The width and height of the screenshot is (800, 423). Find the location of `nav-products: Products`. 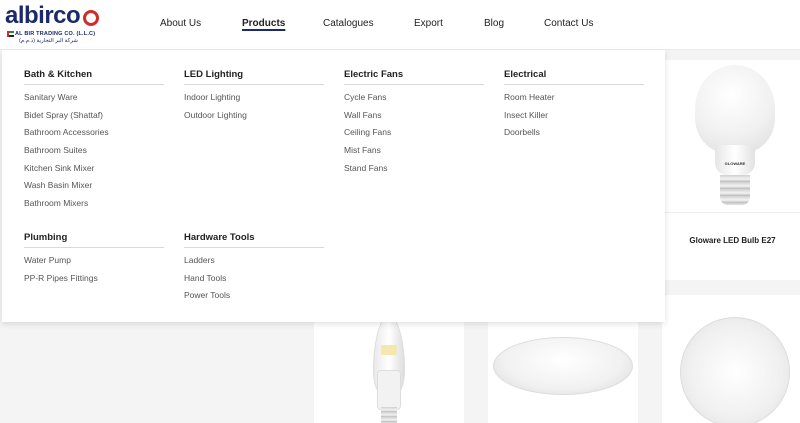

nav-products: Products is located at coordinates (263, 23).